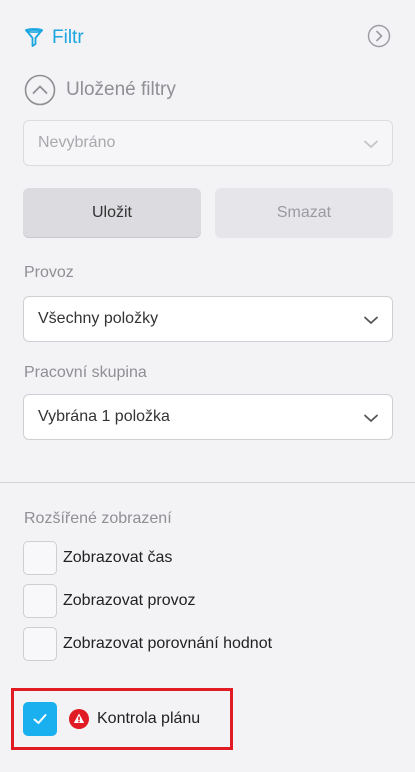 The width and height of the screenshot is (415, 772). I want to click on checkmark-icon, so click(40, 719).